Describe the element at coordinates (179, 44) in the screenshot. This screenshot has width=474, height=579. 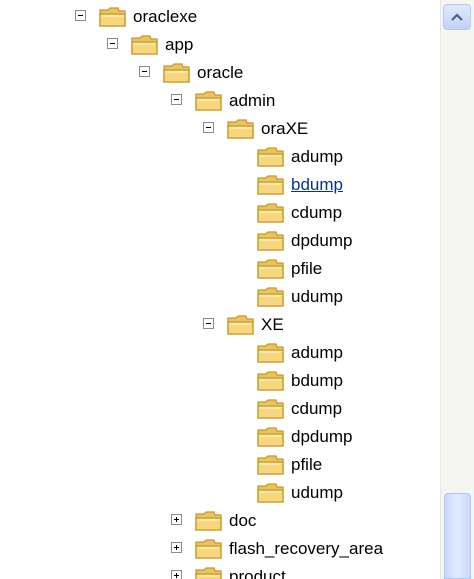
I see `node-label: app` at that location.